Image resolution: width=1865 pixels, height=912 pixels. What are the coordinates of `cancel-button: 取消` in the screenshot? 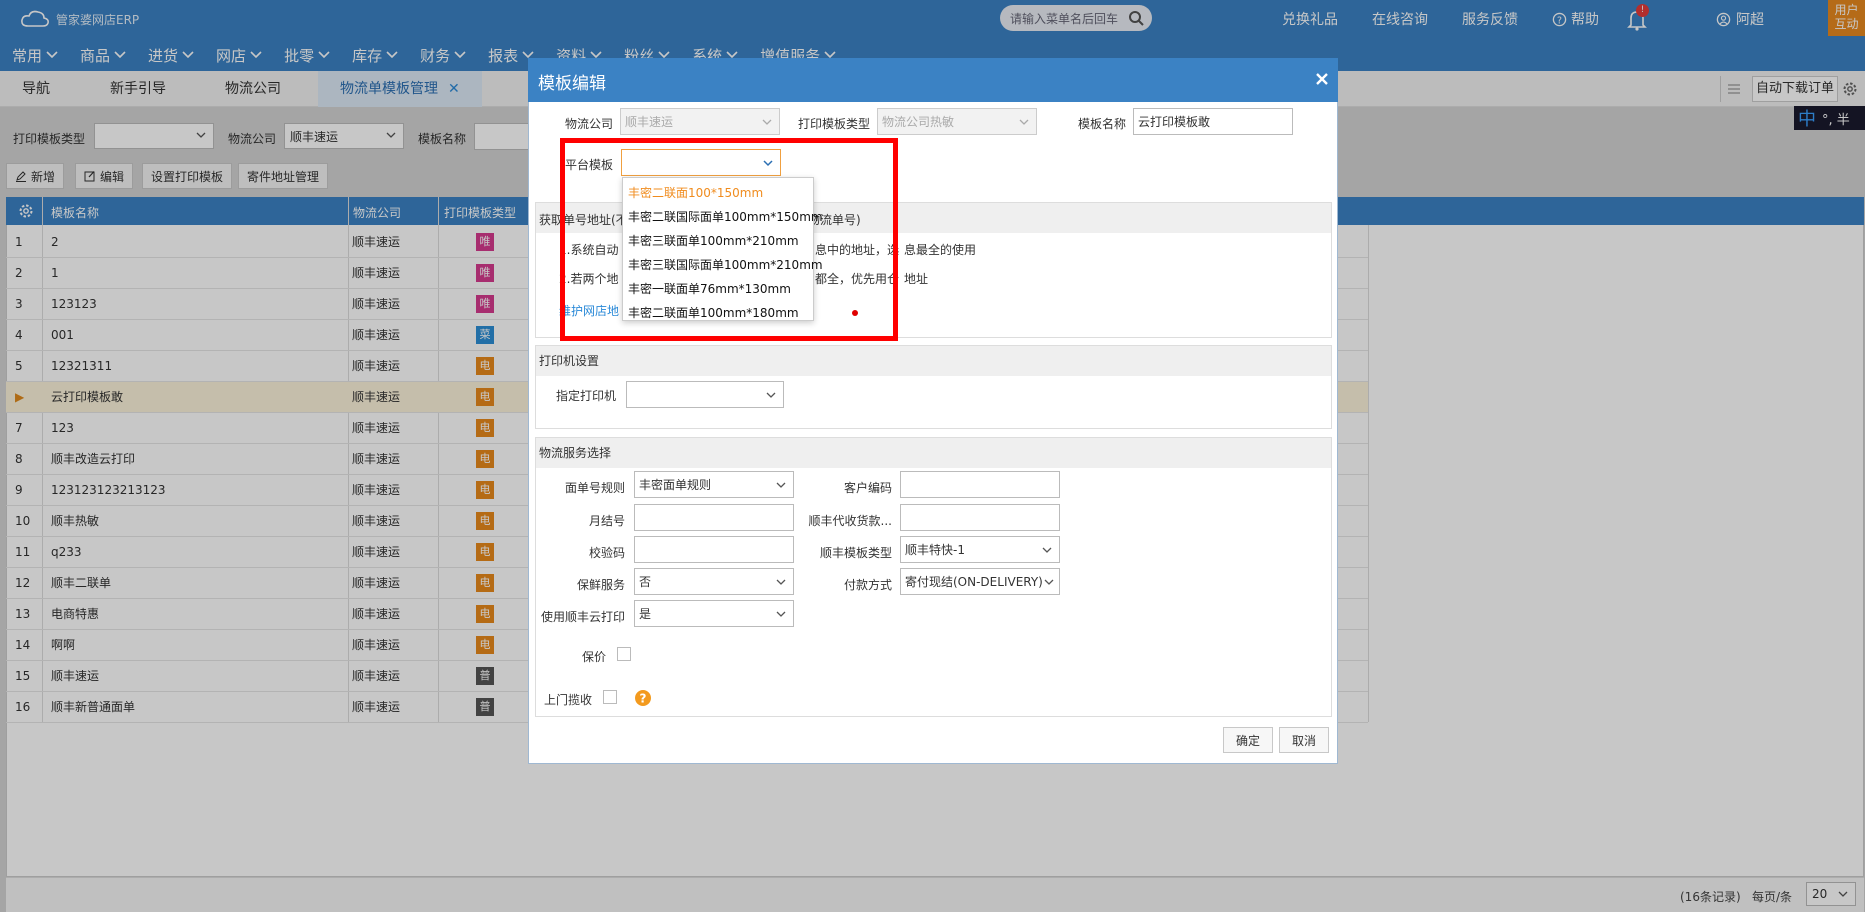 It's located at (1304, 740).